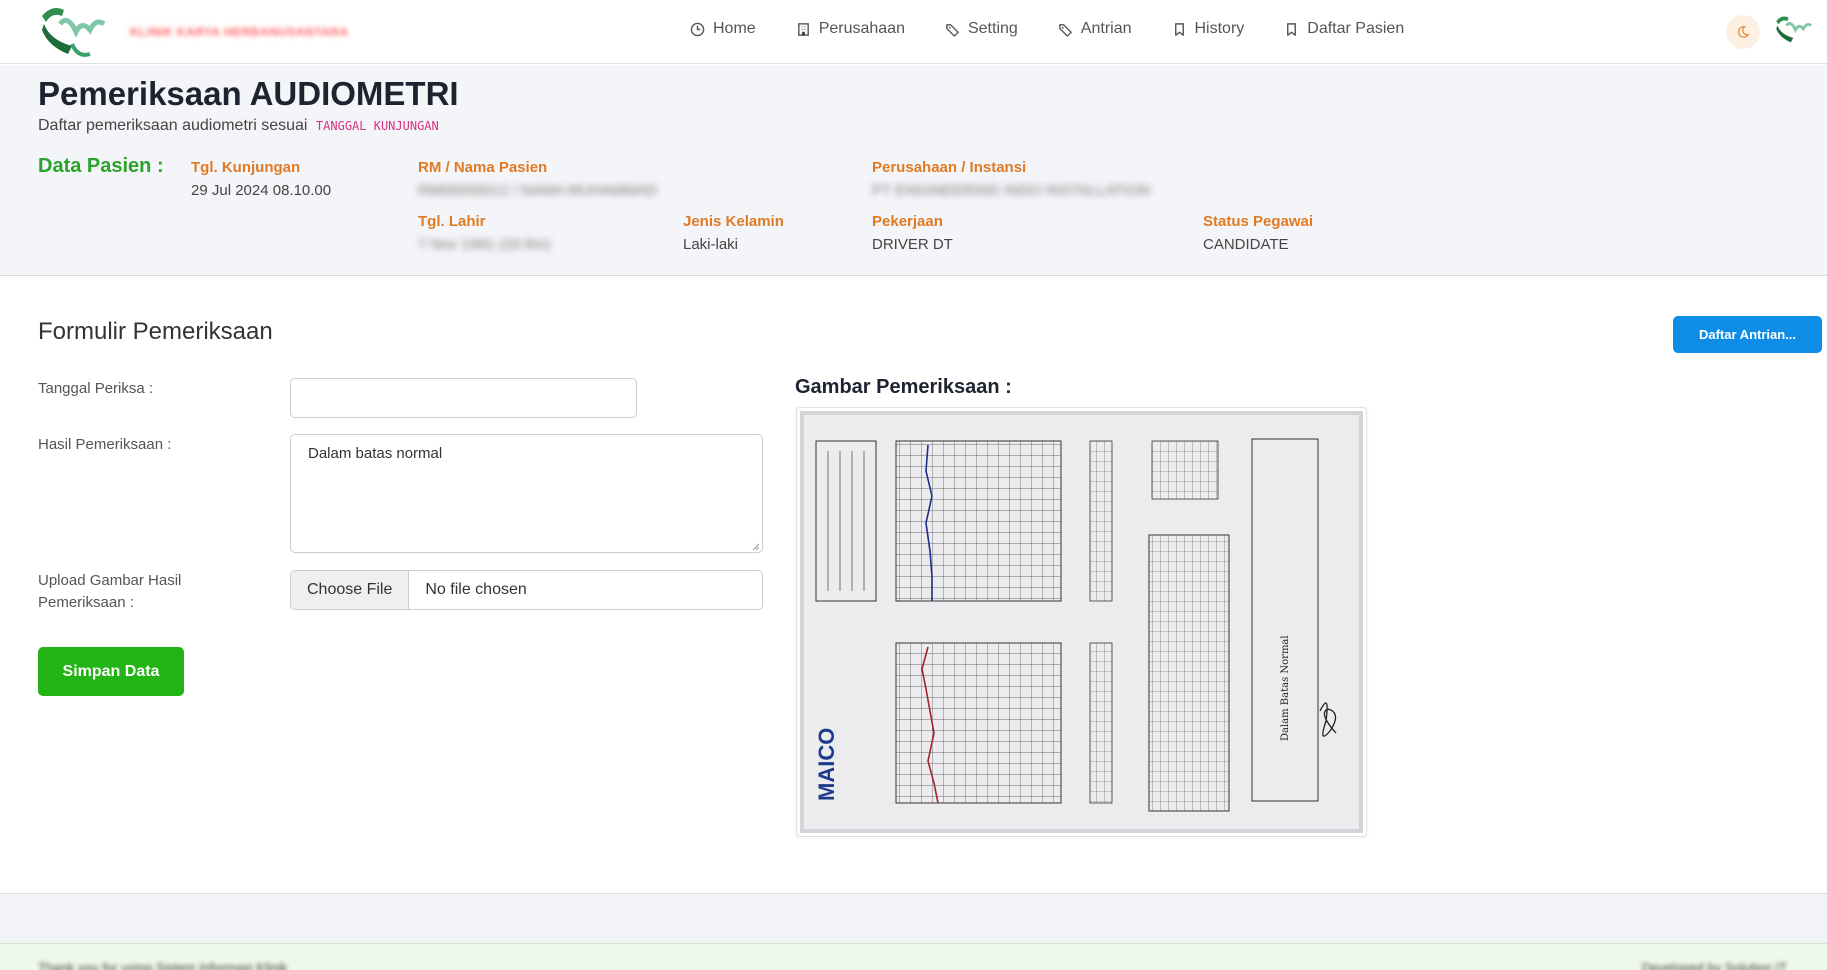 The image size is (1827, 970). Describe the element at coordinates (903, 387) in the screenshot. I see `gambar-pemeriksaan-title: Gambar Pemeriksaan :` at that location.